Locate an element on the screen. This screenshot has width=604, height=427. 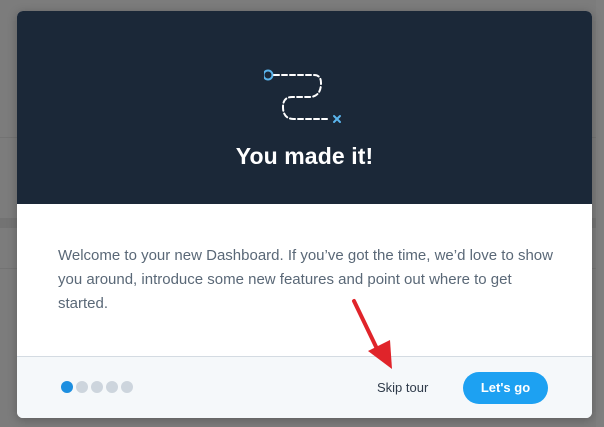
lets-go-button: Let's go is located at coordinates (505, 388).